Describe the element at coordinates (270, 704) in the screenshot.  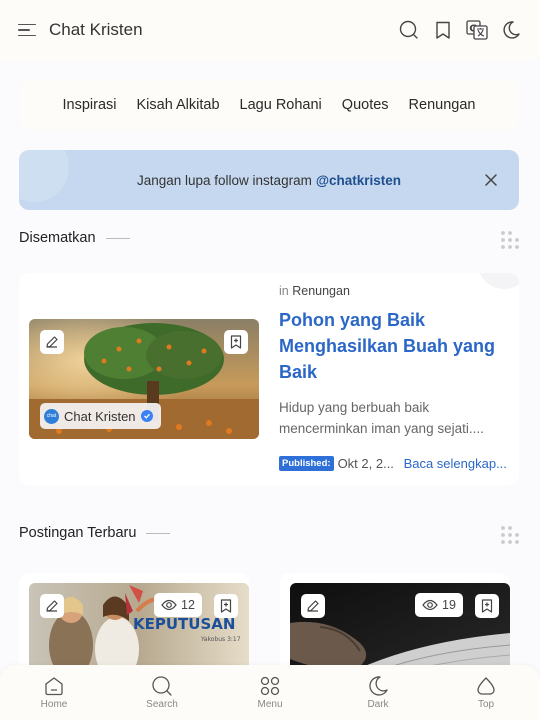
I see `bottom-nav-label: Menu` at that location.